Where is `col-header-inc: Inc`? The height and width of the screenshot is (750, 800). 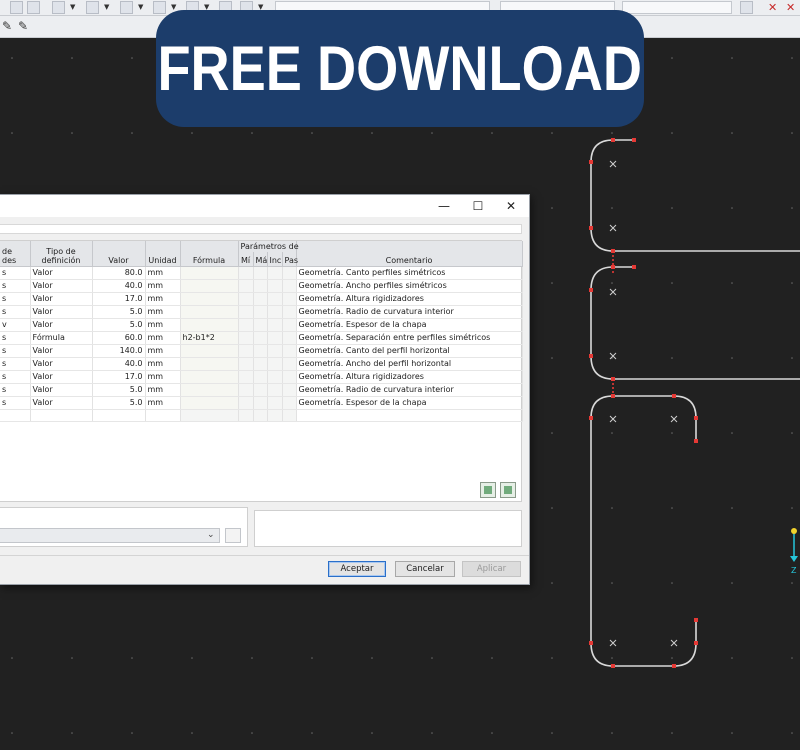 col-header-inc: Inc is located at coordinates (275, 259).